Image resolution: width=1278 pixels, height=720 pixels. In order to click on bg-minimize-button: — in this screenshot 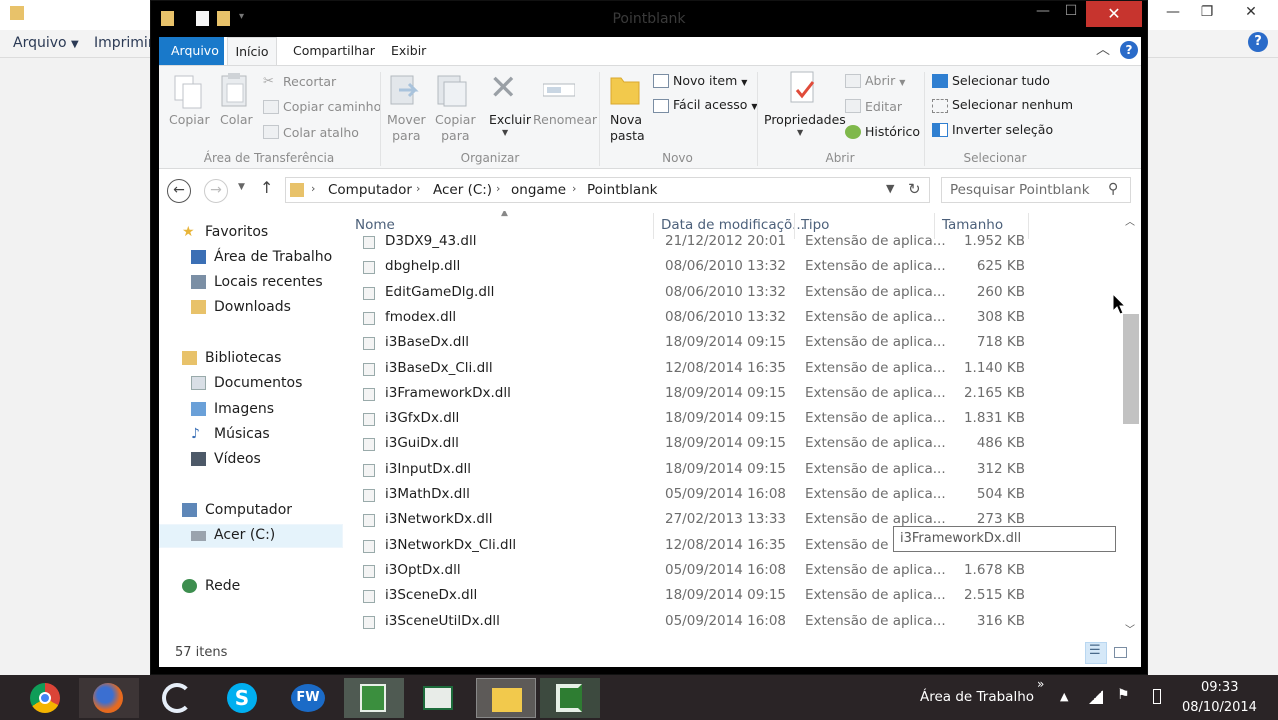, I will do `click(1173, 13)`.